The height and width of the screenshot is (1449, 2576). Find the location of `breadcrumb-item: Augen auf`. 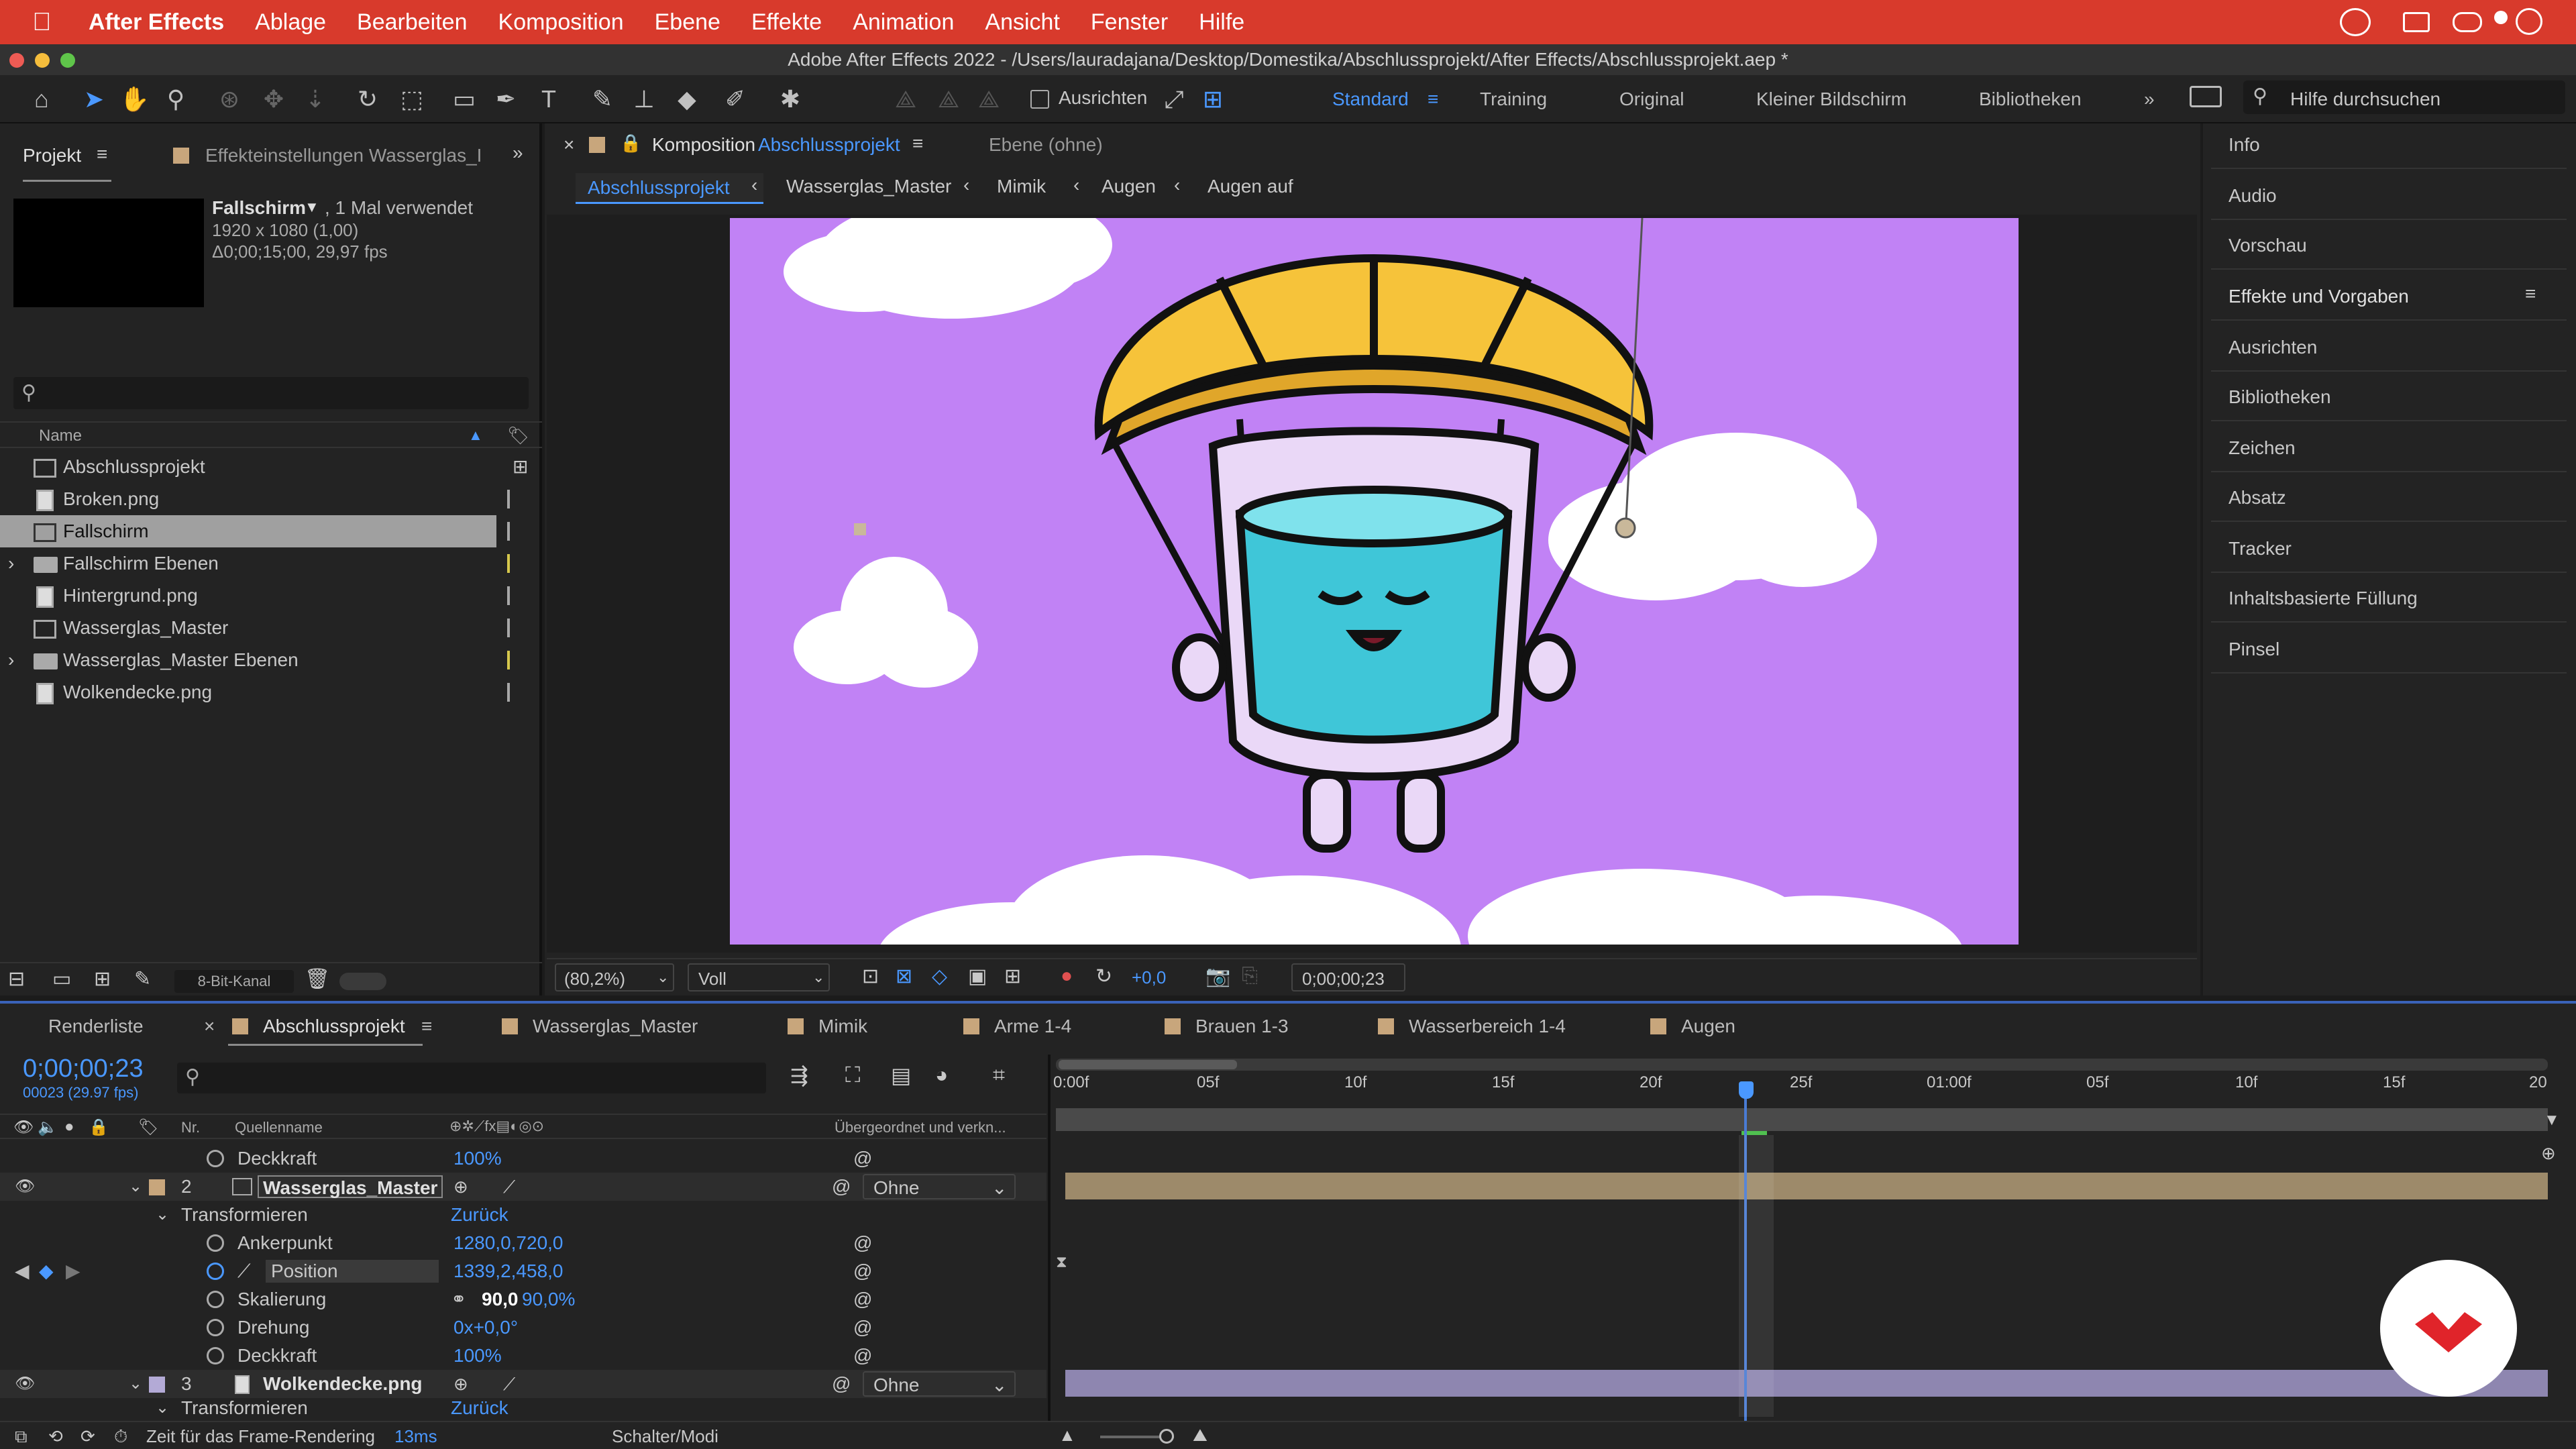

breadcrumb-item: Augen auf is located at coordinates (1250, 186).